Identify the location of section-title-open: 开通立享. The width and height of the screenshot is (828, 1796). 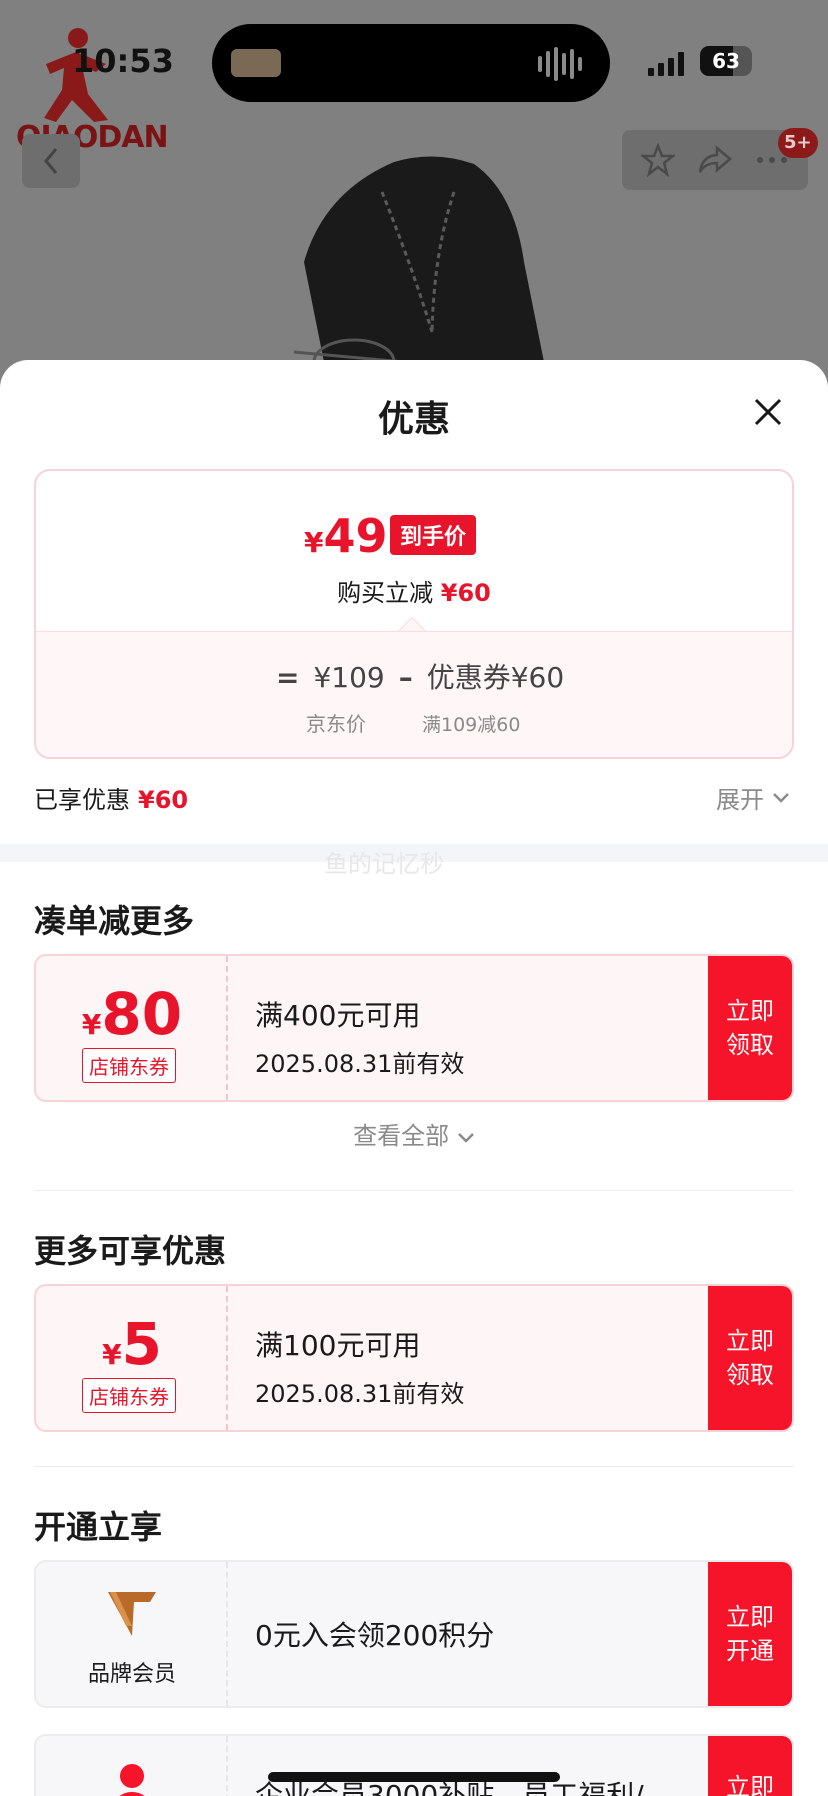
(98, 1527).